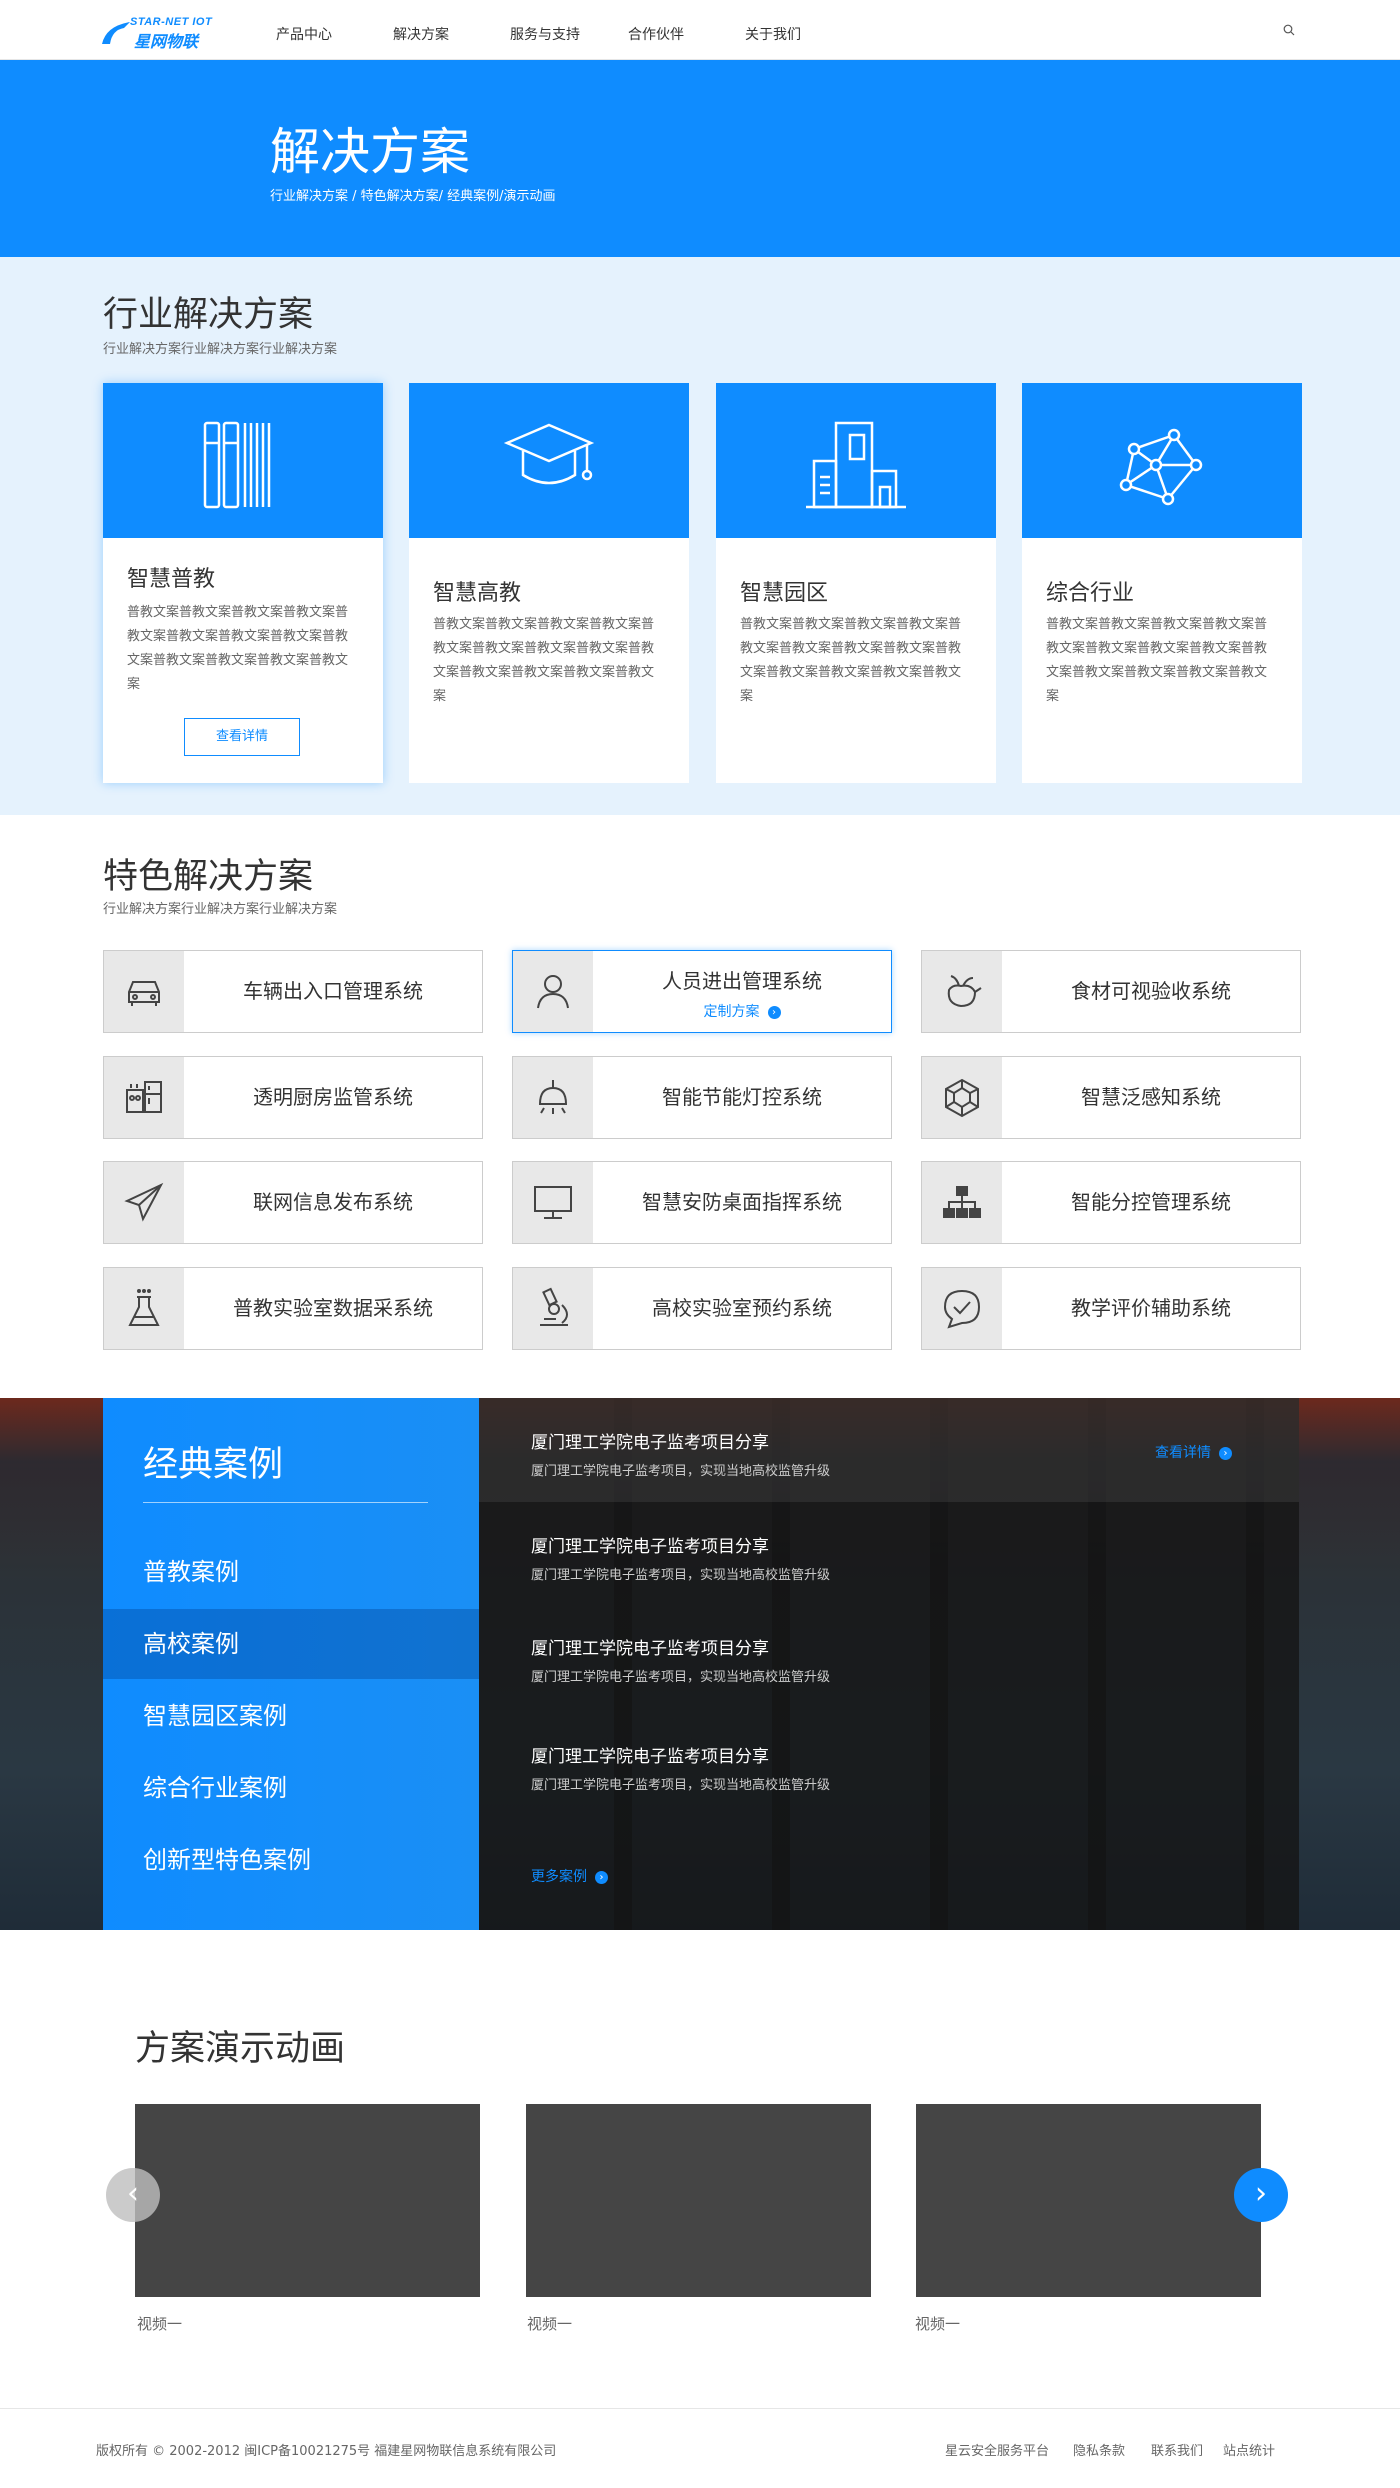 The width and height of the screenshot is (1400, 2488). What do you see at coordinates (856, 465) in the screenshot?
I see `buildings-icon` at bounding box center [856, 465].